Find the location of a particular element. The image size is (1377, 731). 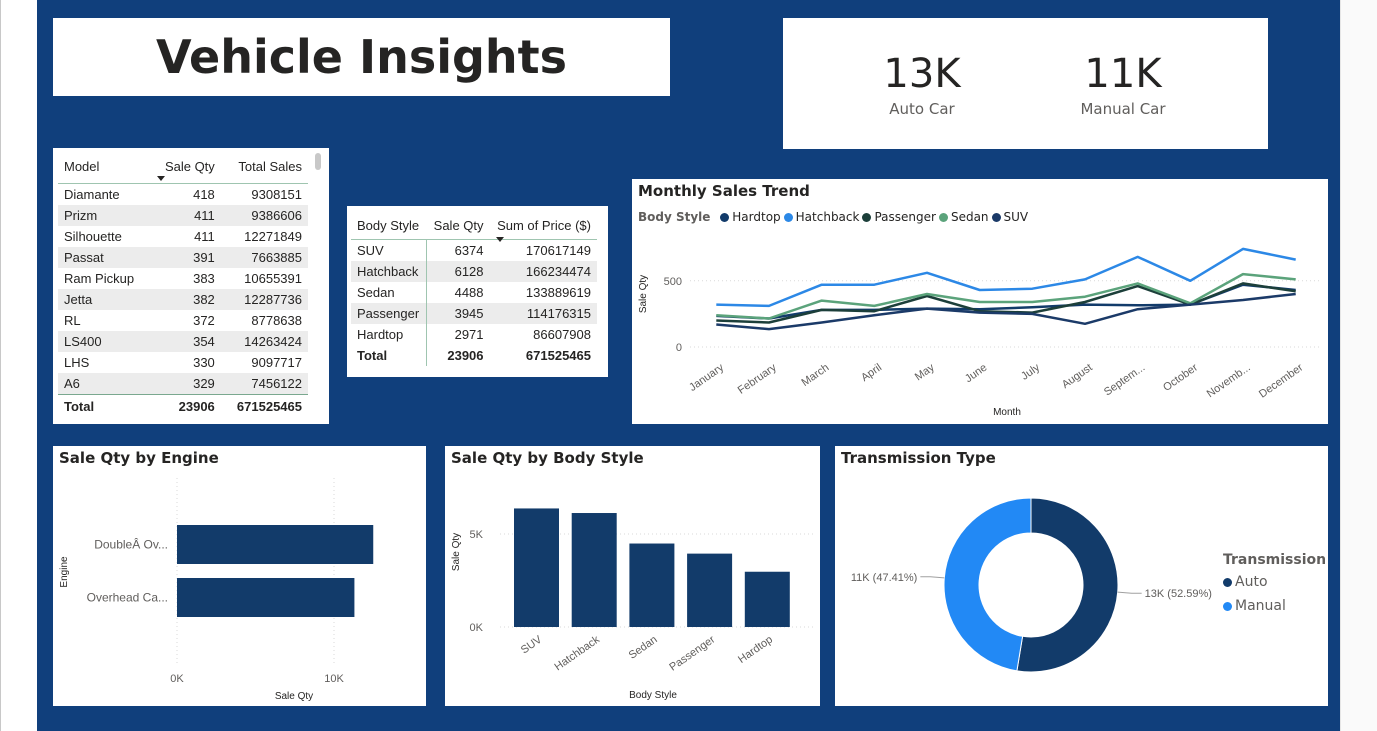

table-cell: RL is located at coordinates (72, 320).